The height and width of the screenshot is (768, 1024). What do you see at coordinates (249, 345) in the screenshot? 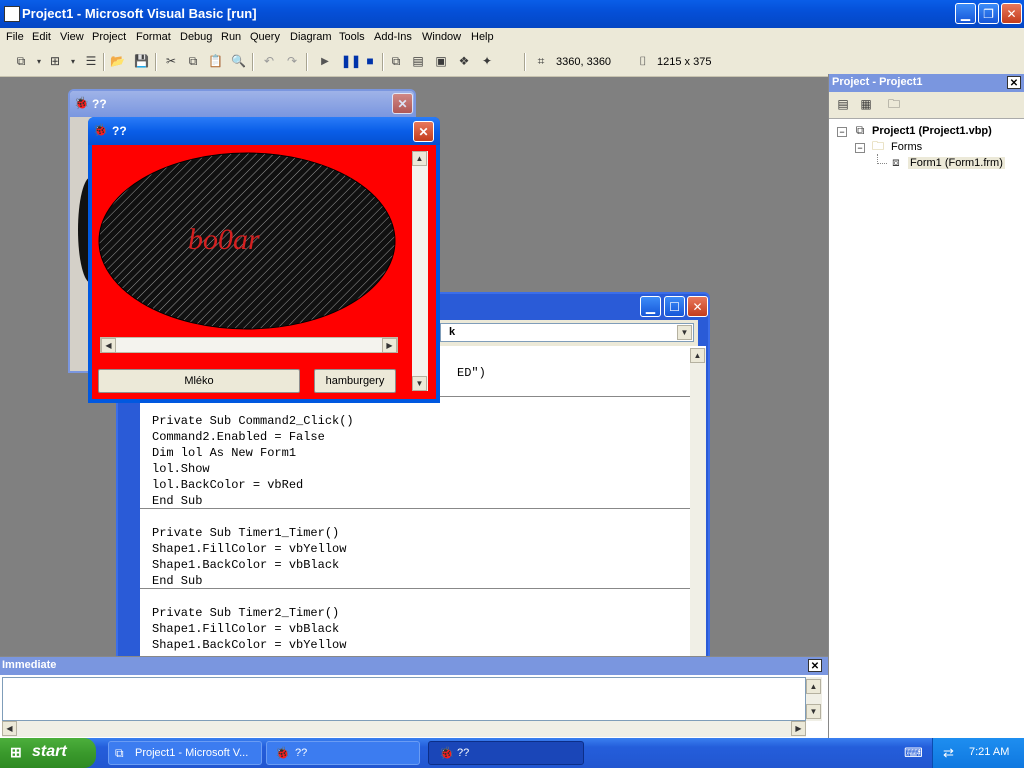
I see `horizontal-scrollbar: ◀ ▶` at bounding box center [249, 345].